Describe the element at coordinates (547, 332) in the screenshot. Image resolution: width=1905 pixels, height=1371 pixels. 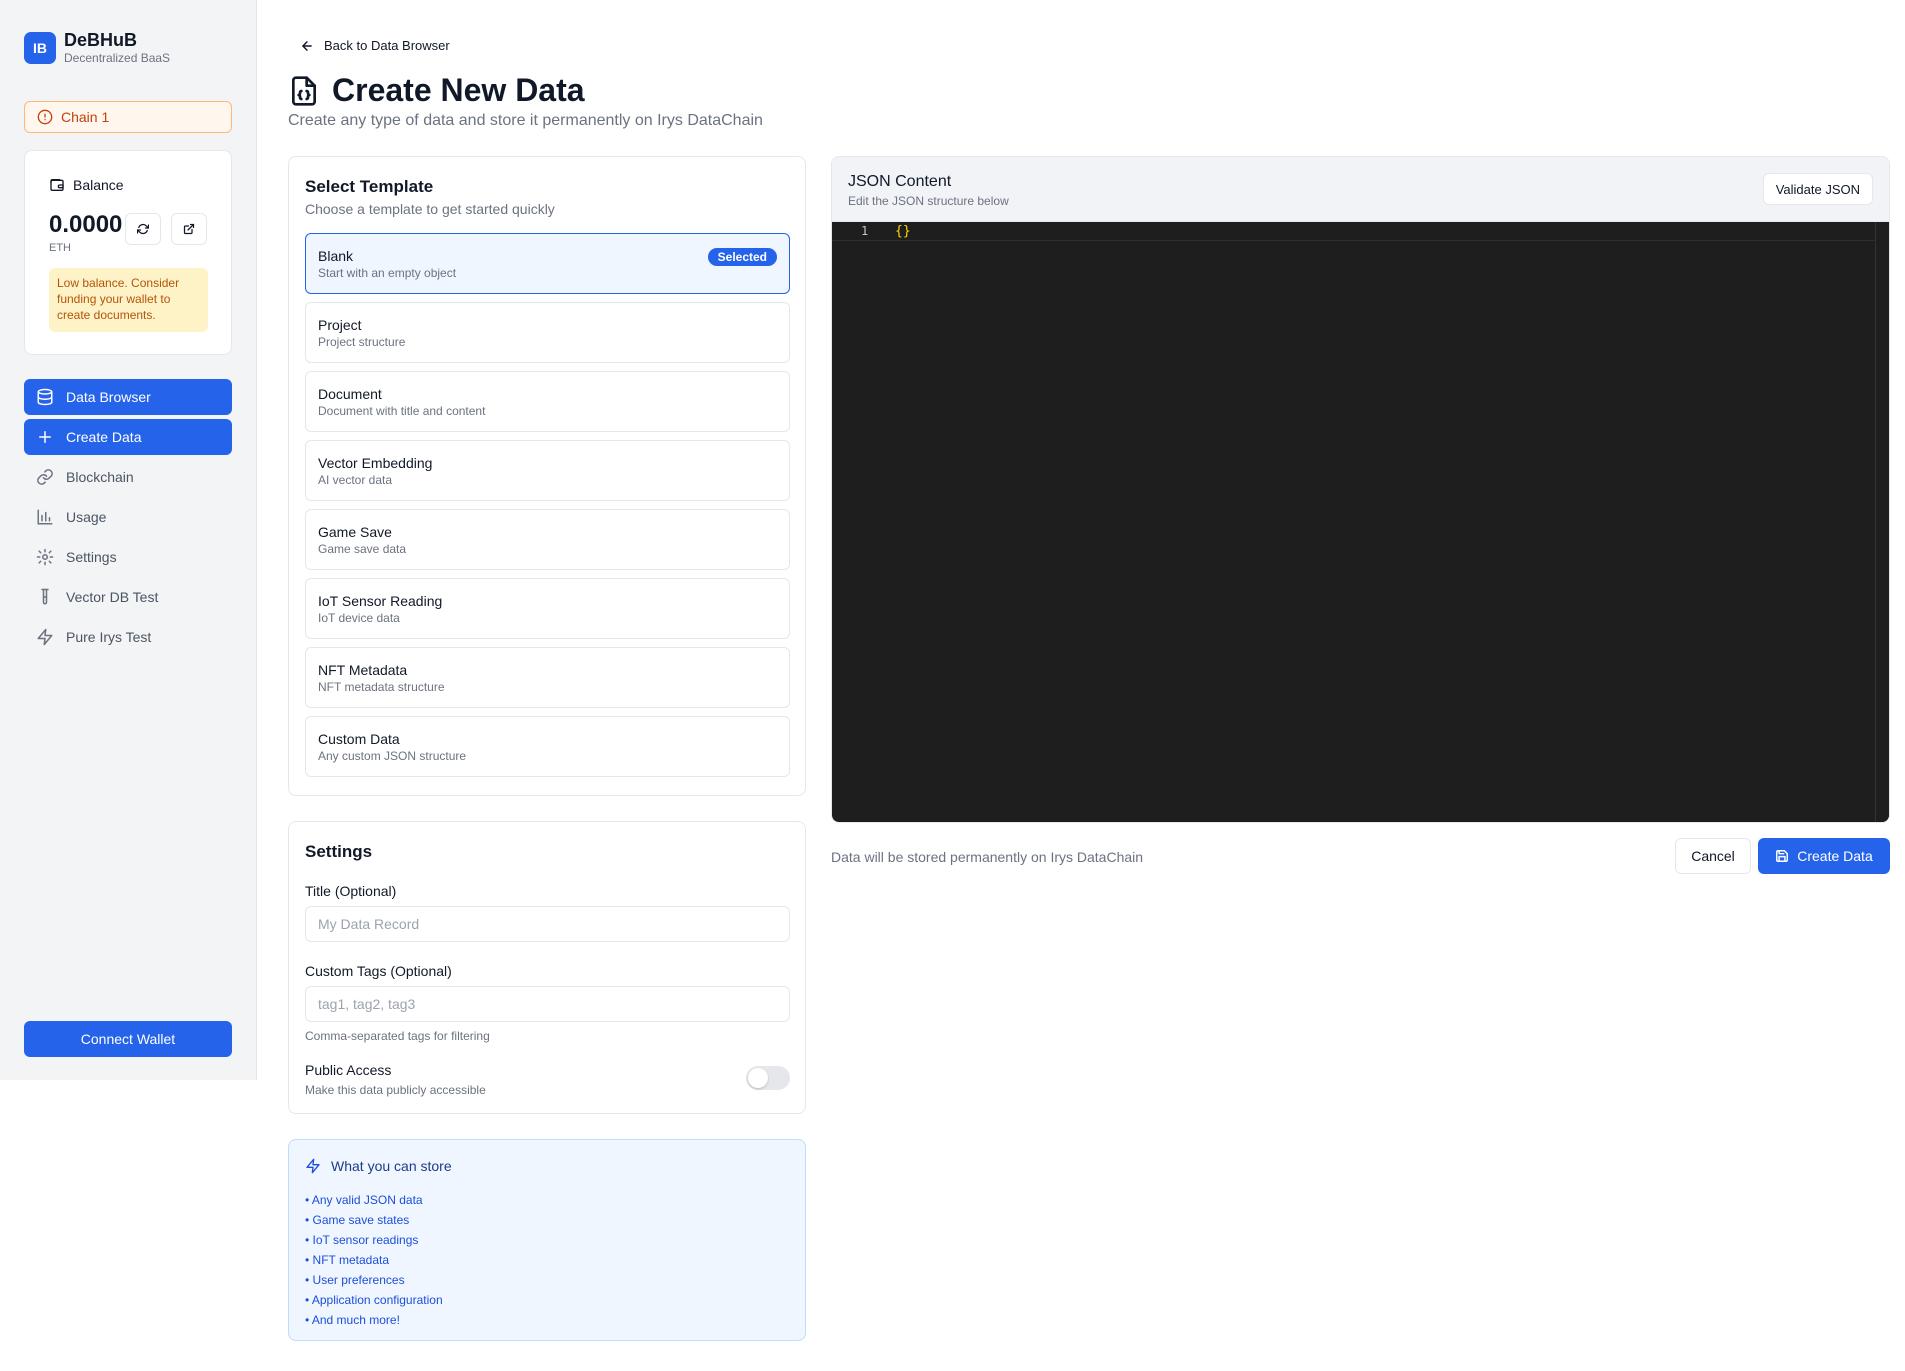
I see `template-option-project: Project Project structure` at that location.